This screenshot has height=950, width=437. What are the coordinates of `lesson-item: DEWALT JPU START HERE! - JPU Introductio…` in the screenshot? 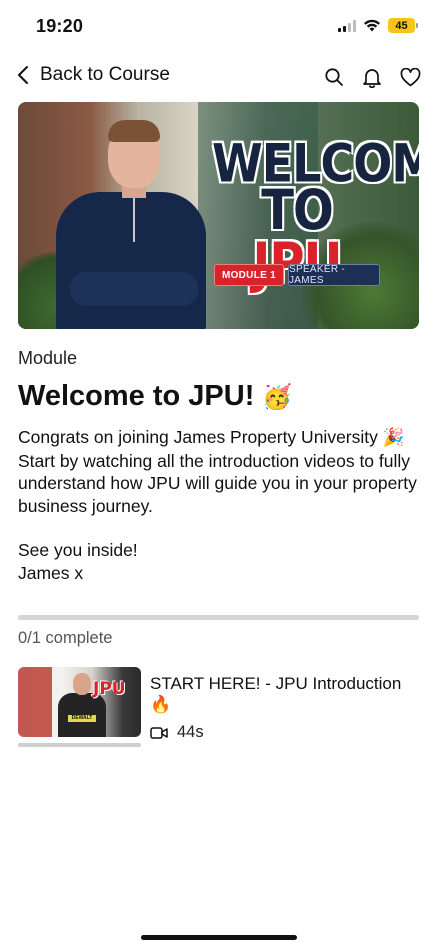 It's located at (218, 709).